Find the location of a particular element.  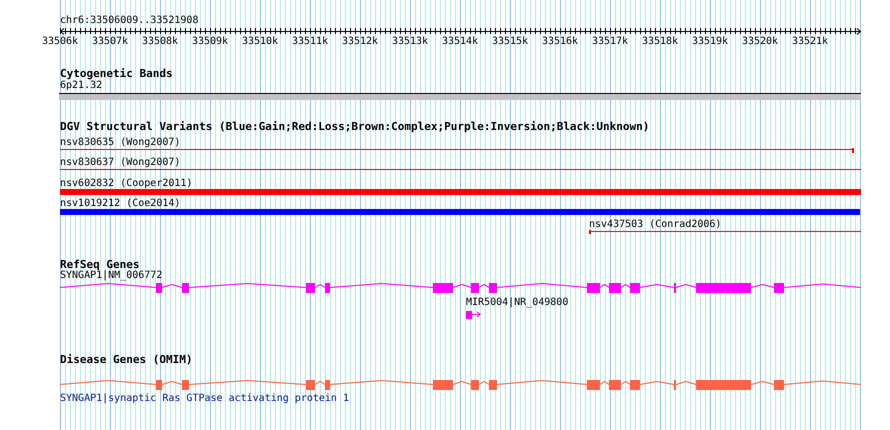

track-title: Disease Genes (OMIM) is located at coordinates (126, 359).